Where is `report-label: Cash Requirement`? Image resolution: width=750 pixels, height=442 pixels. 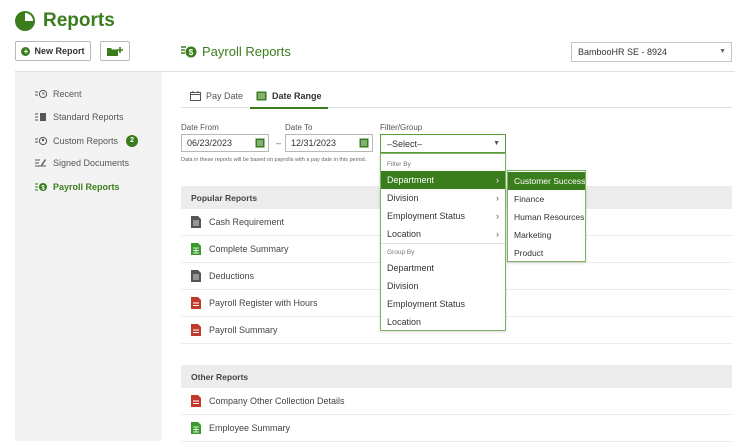 report-label: Cash Requirement is located at coordinates (247, 222).